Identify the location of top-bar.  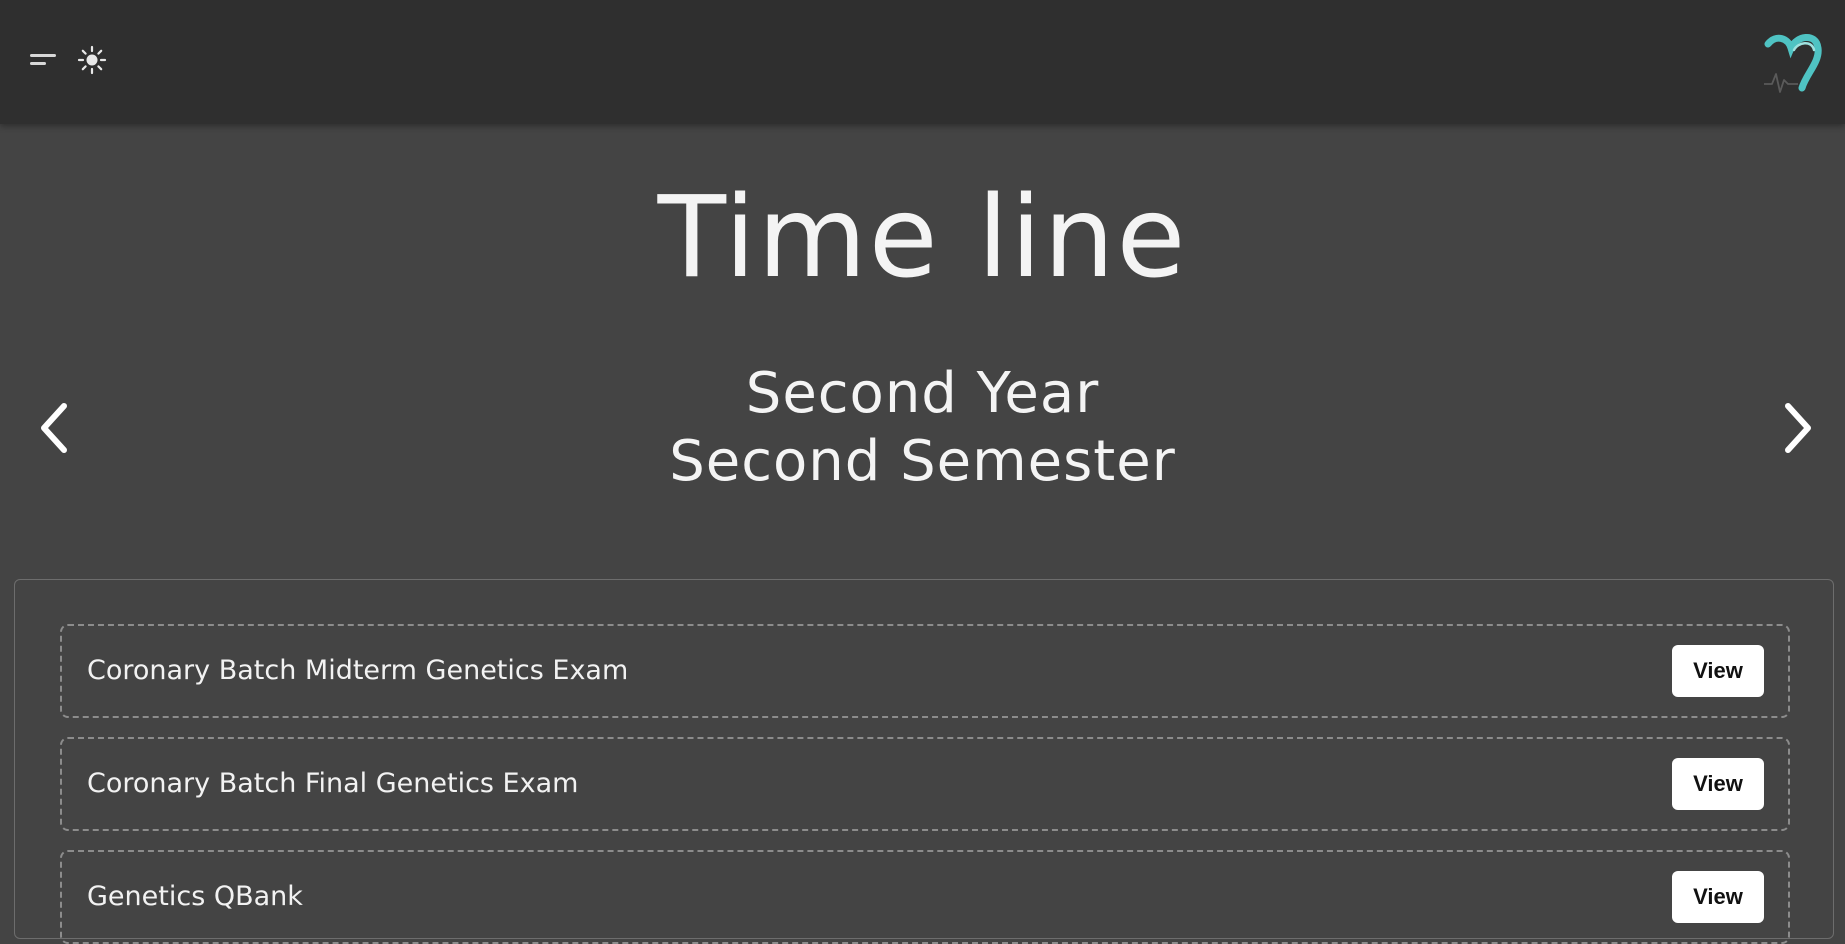
(922, 62).